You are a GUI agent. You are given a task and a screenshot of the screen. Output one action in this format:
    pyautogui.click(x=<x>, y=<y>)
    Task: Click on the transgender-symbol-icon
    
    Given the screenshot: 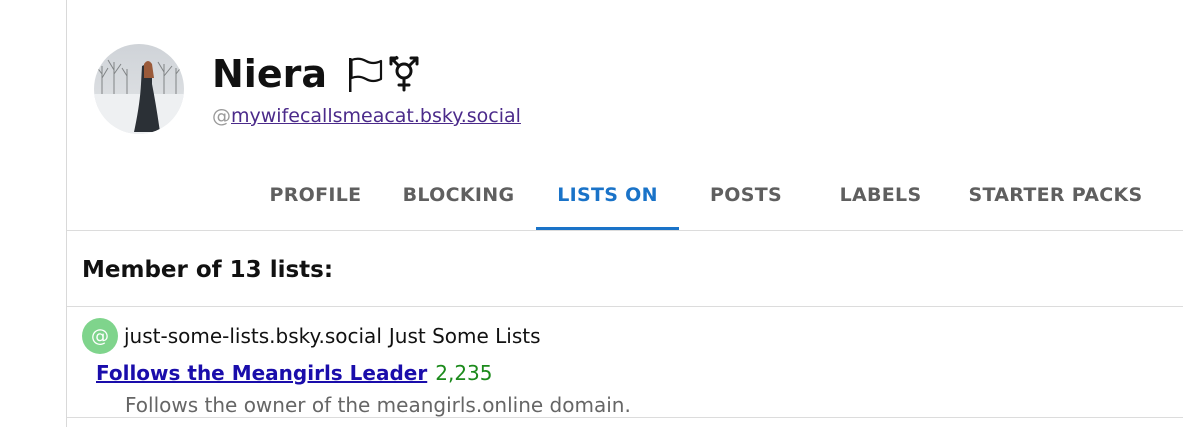 What is the action you would take?
    pyautogui.click(x=404, y=74)
    